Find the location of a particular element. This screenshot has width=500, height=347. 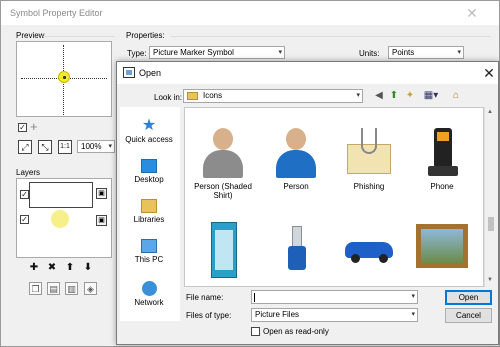

phishing-icon is located at coordinates (369, 152).